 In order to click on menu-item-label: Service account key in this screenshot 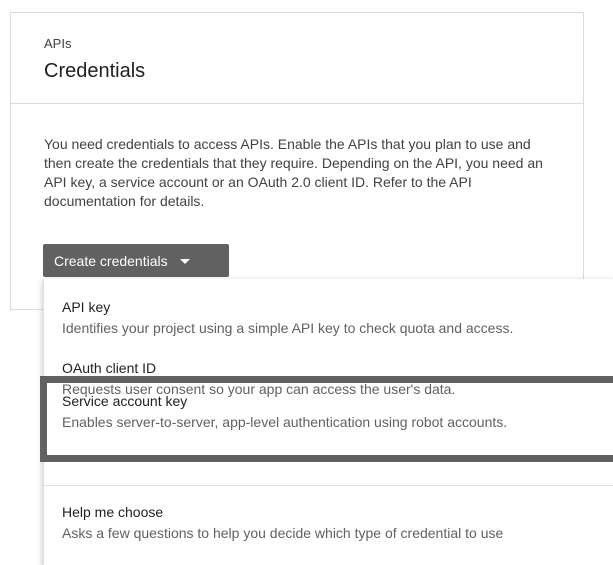, I will do `click(125, 401)`.